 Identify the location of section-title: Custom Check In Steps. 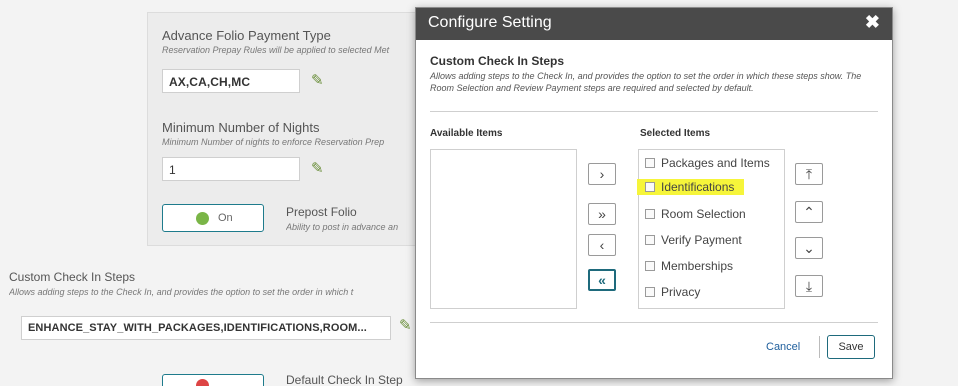
(497, 61).